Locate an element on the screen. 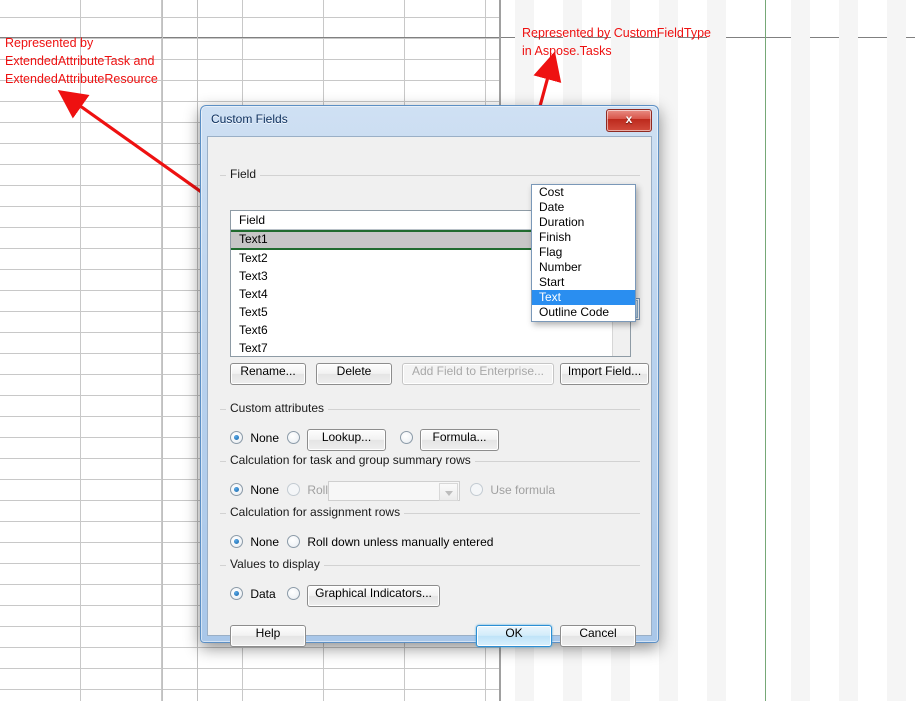 The width and height of the screenshot is (915, 701). chevron-down-icon is located at coordinates (448, 492).